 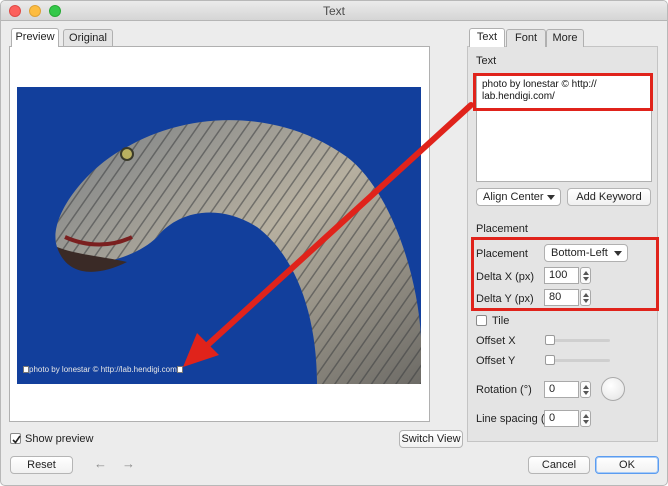 What do you see at coordinates (487, 37) in the screenshot?
I see `tab-text: Text` at bounding box center [487, 37].